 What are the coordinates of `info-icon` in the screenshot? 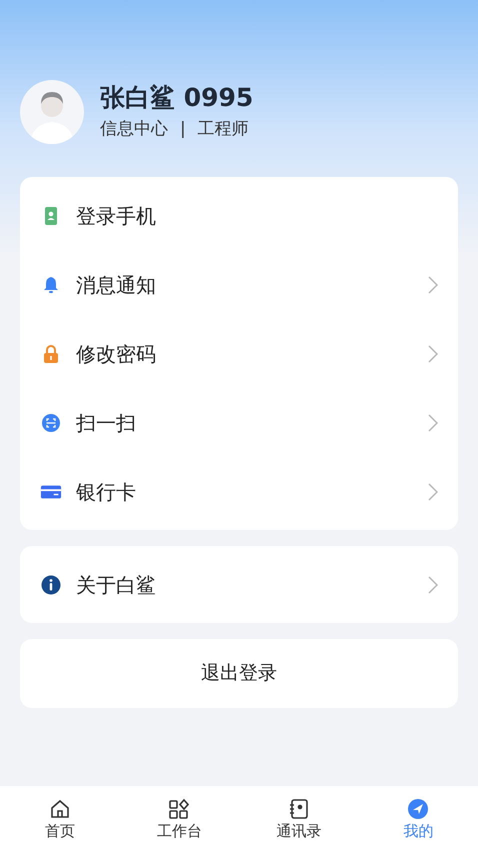 It's located at (51, 584).